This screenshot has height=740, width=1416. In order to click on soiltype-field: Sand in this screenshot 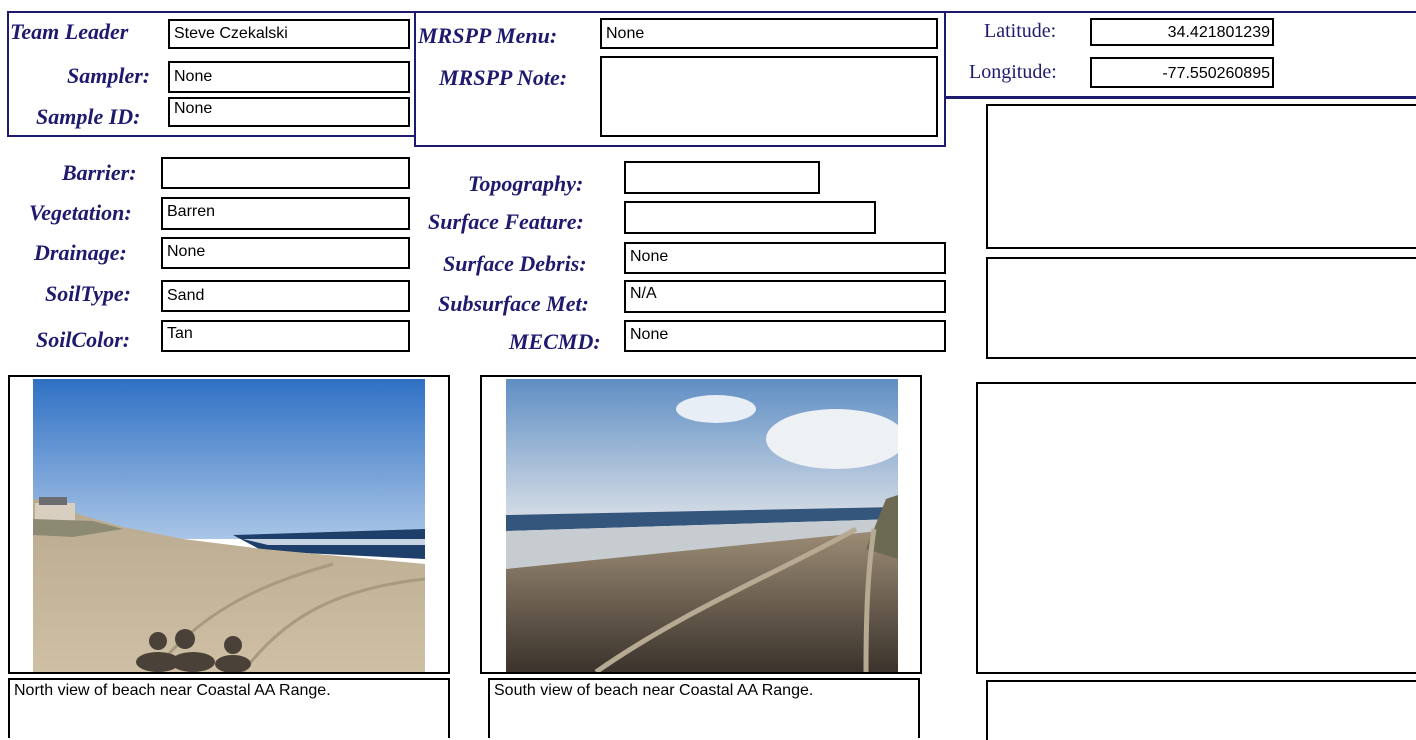, I will do `click(285, 296)`.